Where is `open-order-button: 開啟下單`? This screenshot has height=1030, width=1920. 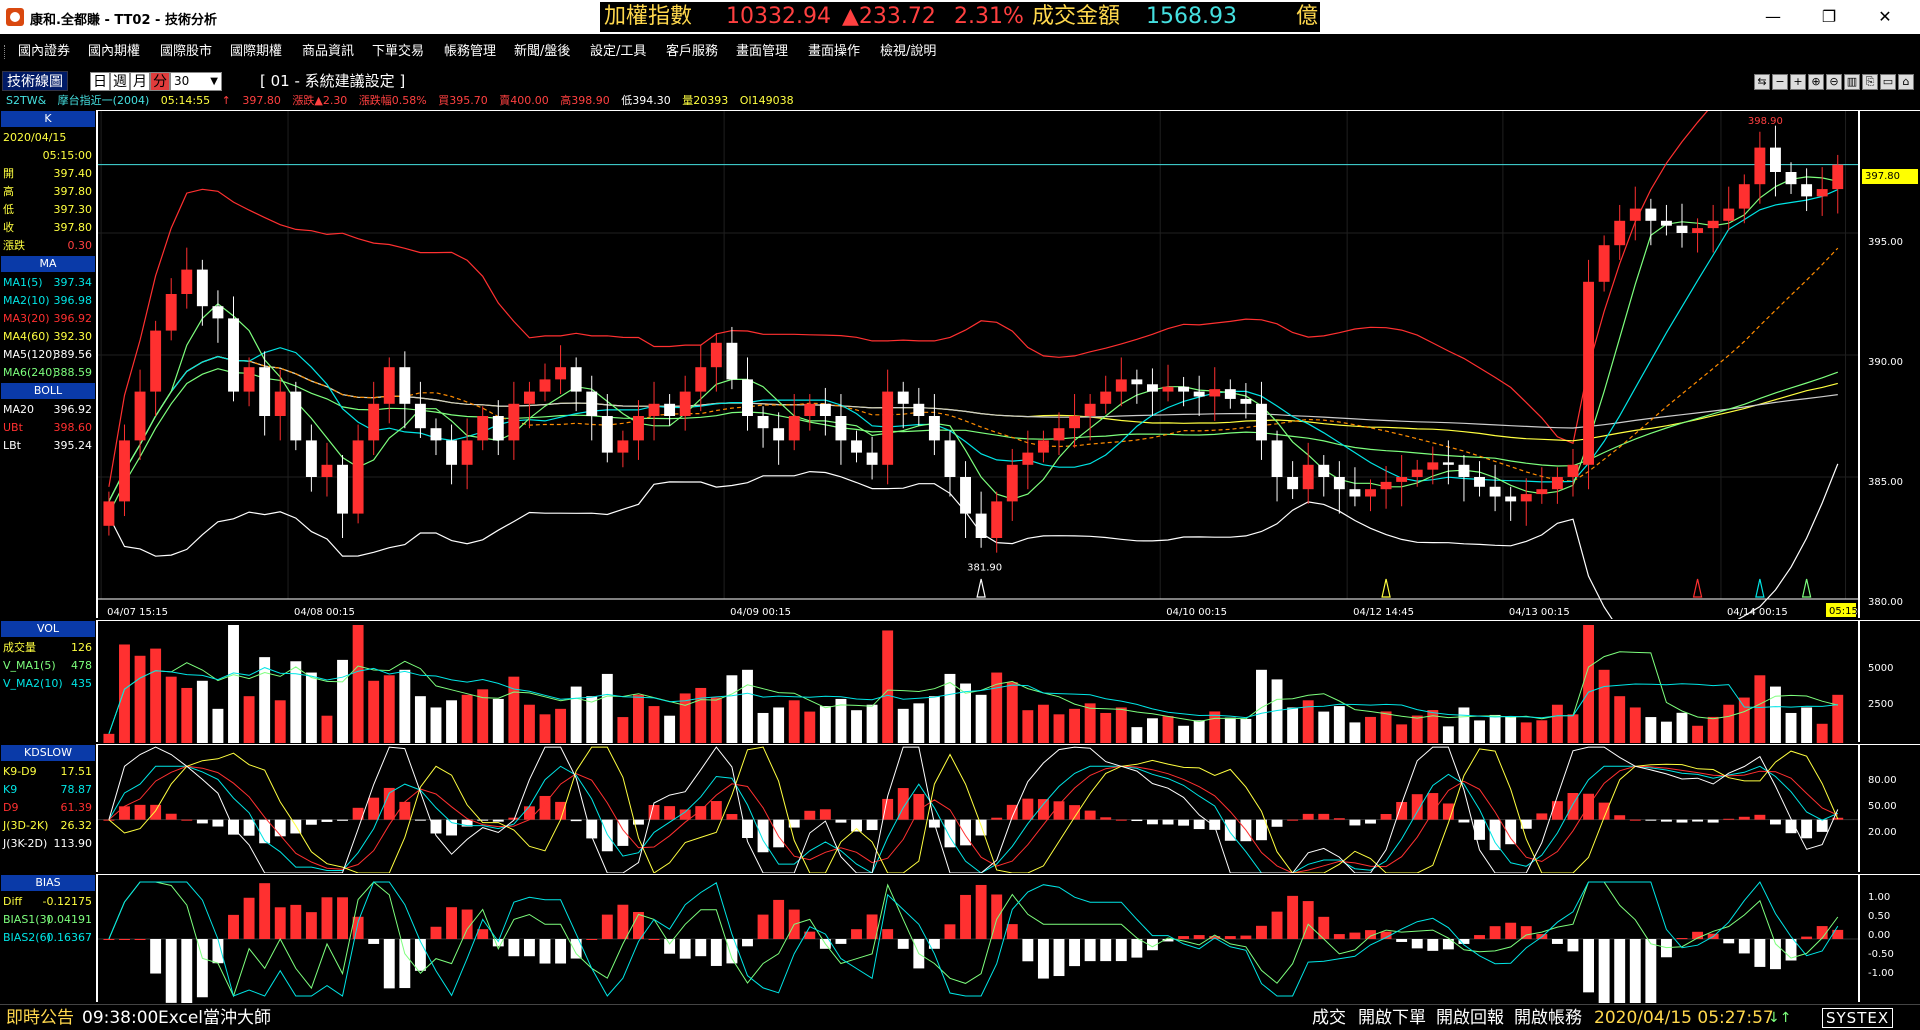
open-order-button: 開啟下單 is located at coordinates (1392, 1017).